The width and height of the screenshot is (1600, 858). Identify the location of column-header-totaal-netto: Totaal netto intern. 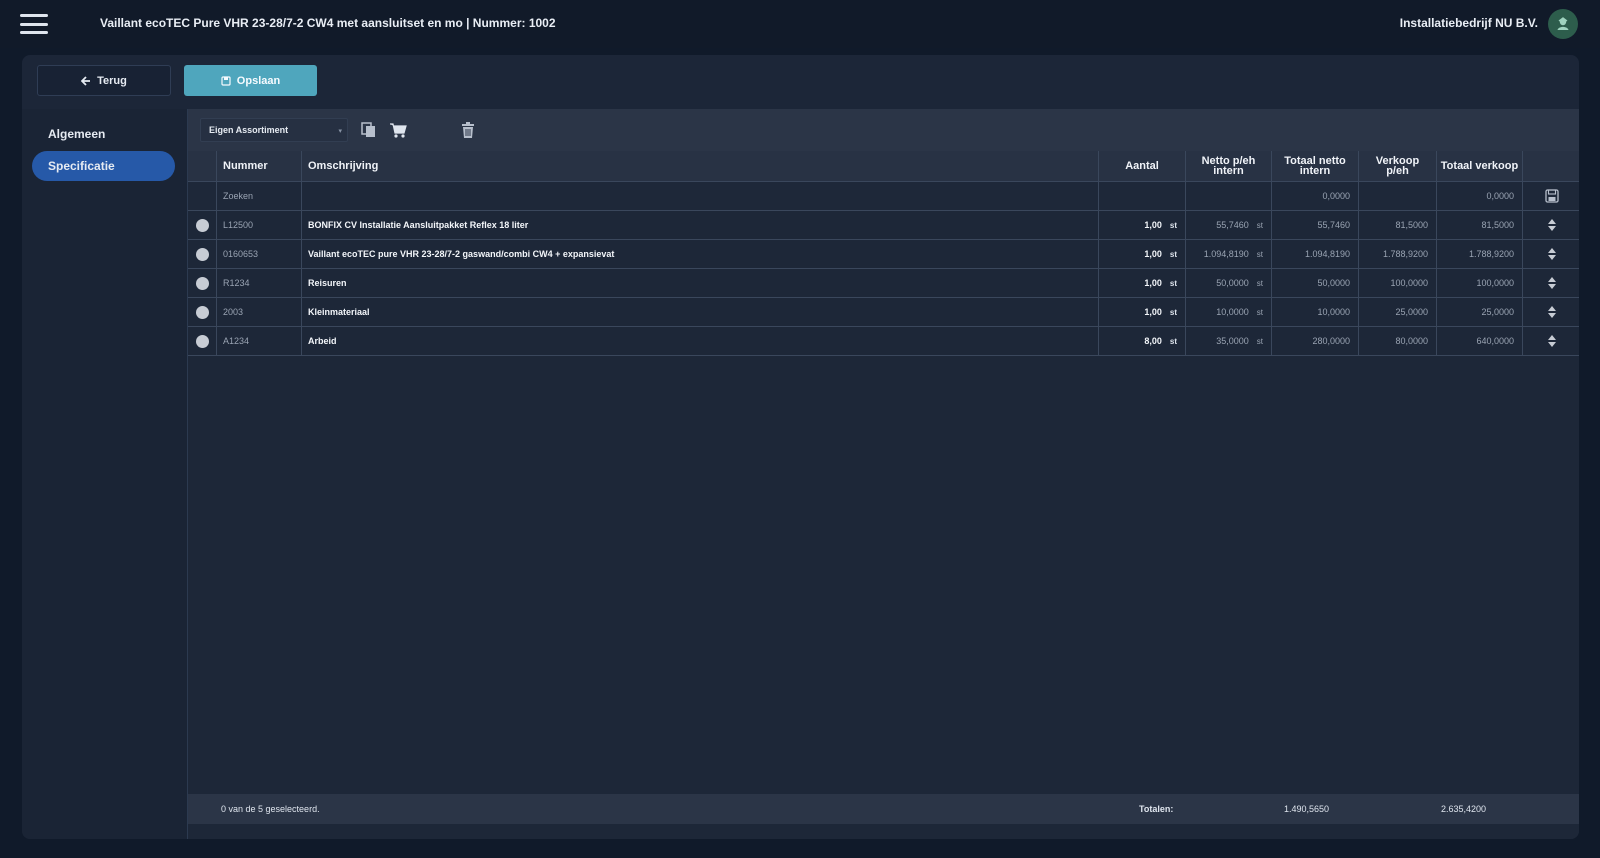
(1315, 166).